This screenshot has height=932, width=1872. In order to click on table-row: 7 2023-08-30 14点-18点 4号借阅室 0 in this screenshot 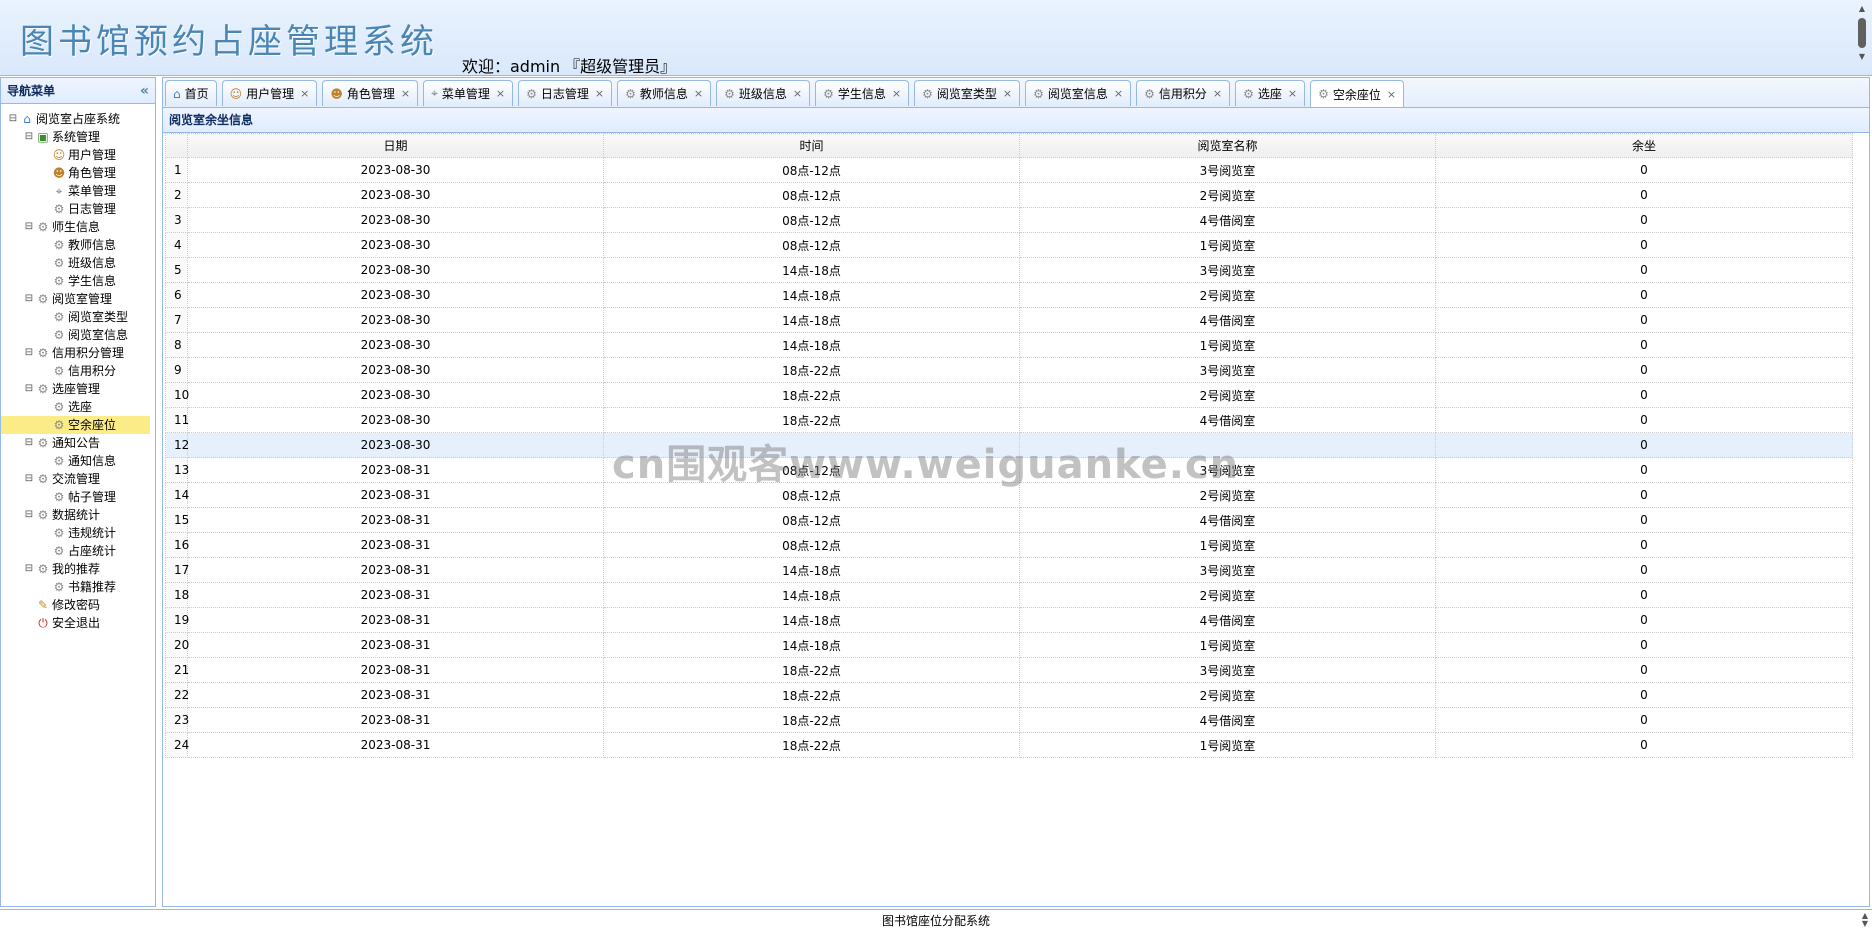, I will do `click(1009, 320)`.